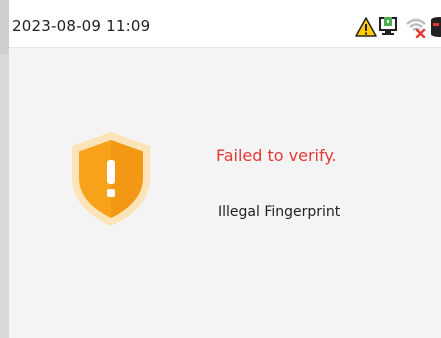 The height and width of the screenshot is (338, 441). What do you see at coordinates (391, 27) in the screenshot?
I see `network-connected-icon` at bounding box center [391, 27].